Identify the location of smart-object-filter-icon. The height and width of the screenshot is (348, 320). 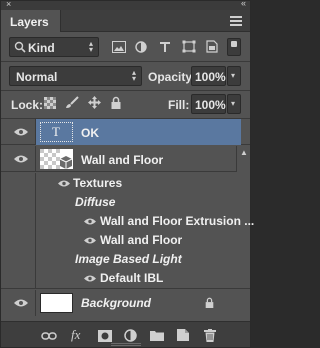
(212, 46).